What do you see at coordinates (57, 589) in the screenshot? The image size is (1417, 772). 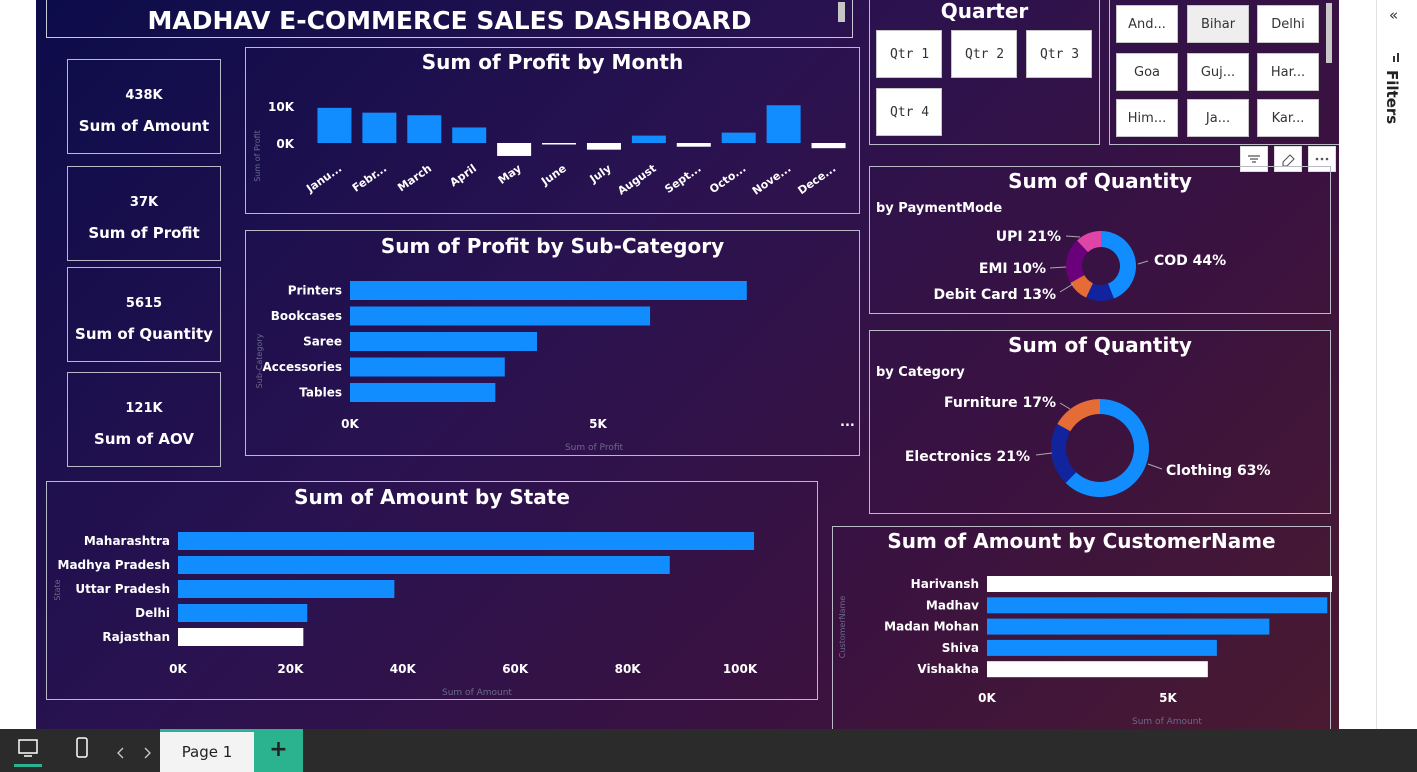 I see `y-axis-label: State` at bounding box center [57, 589].